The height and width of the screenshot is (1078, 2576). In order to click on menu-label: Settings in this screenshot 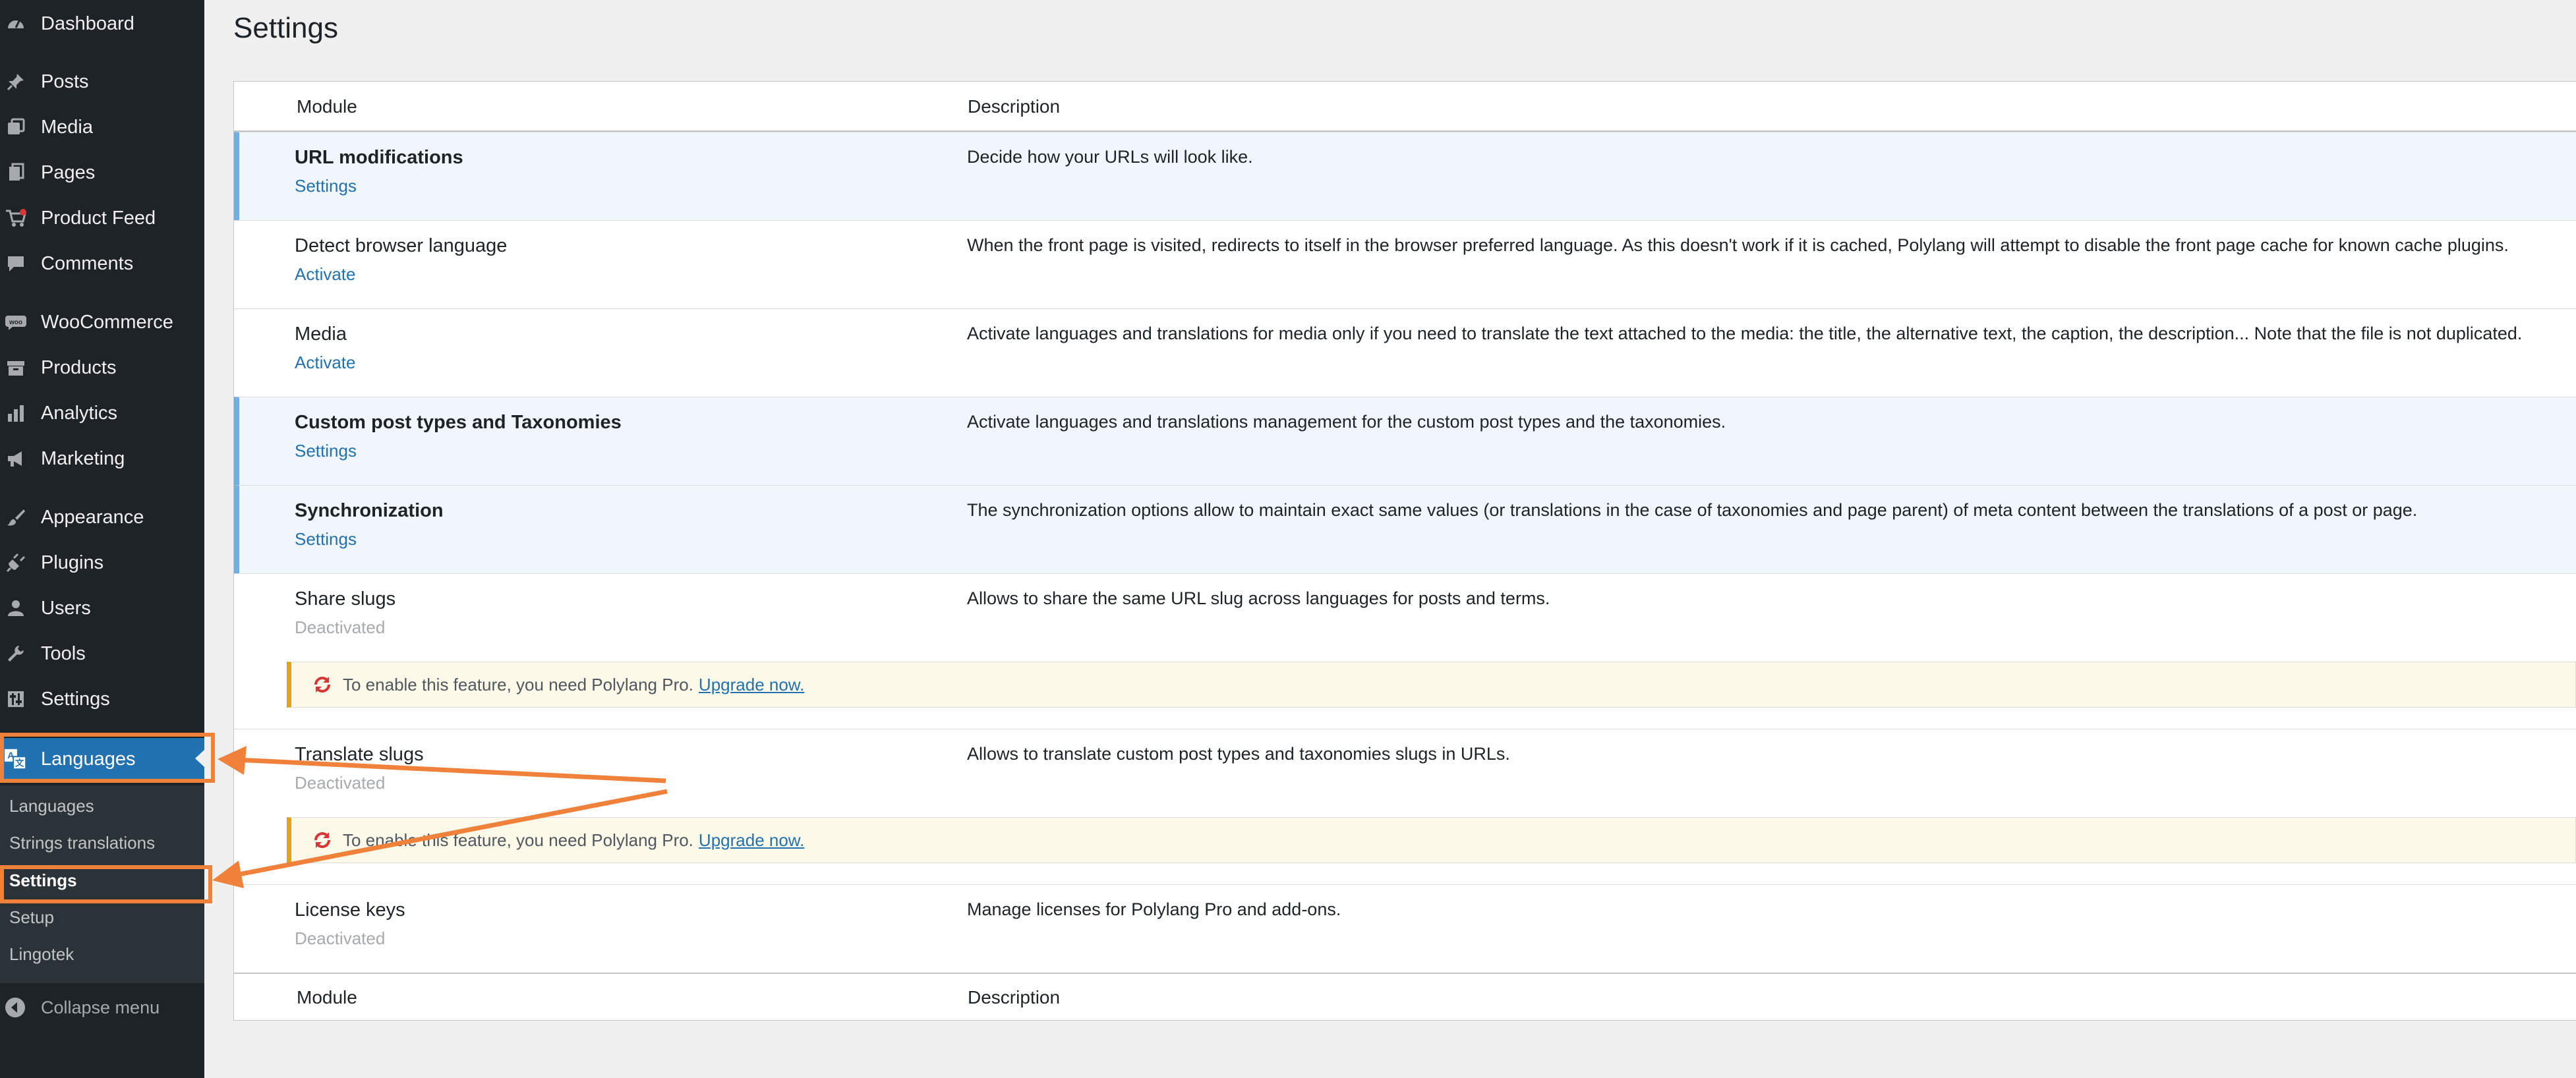, I will do `click(75, 699)`.